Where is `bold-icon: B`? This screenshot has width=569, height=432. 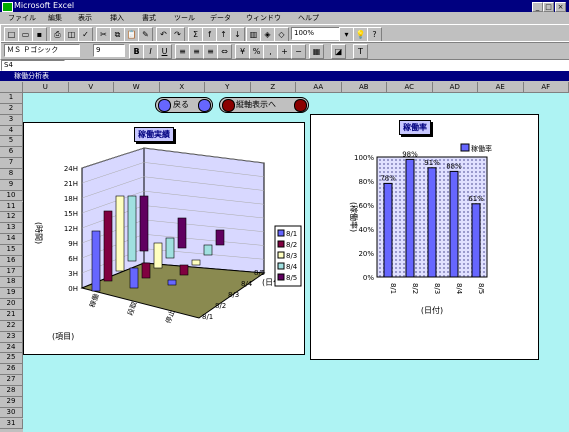
bold-icon: B is located at coordinates (136, 51).